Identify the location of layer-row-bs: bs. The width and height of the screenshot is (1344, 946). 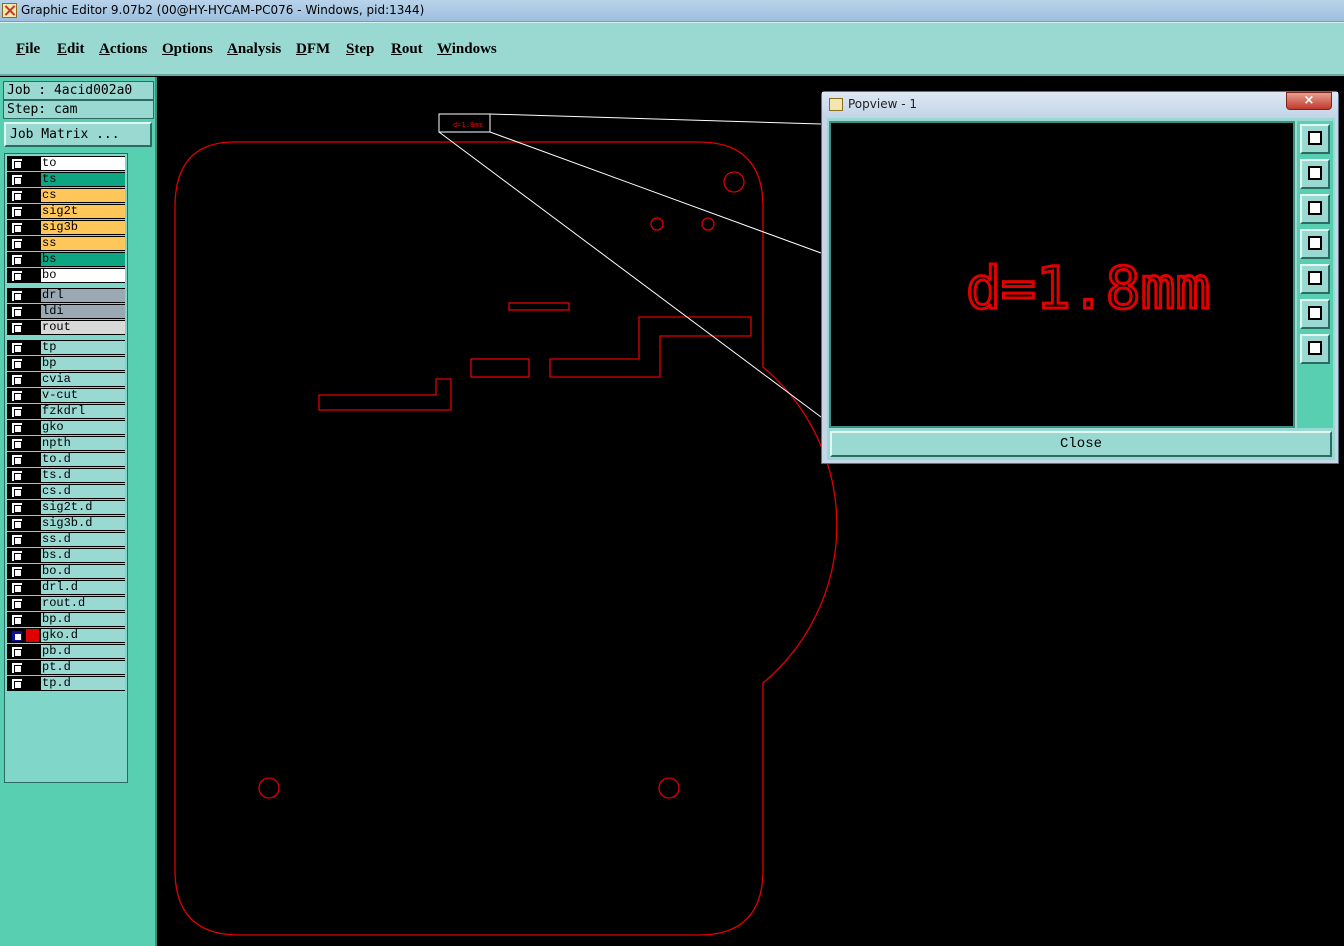
(66, 259).